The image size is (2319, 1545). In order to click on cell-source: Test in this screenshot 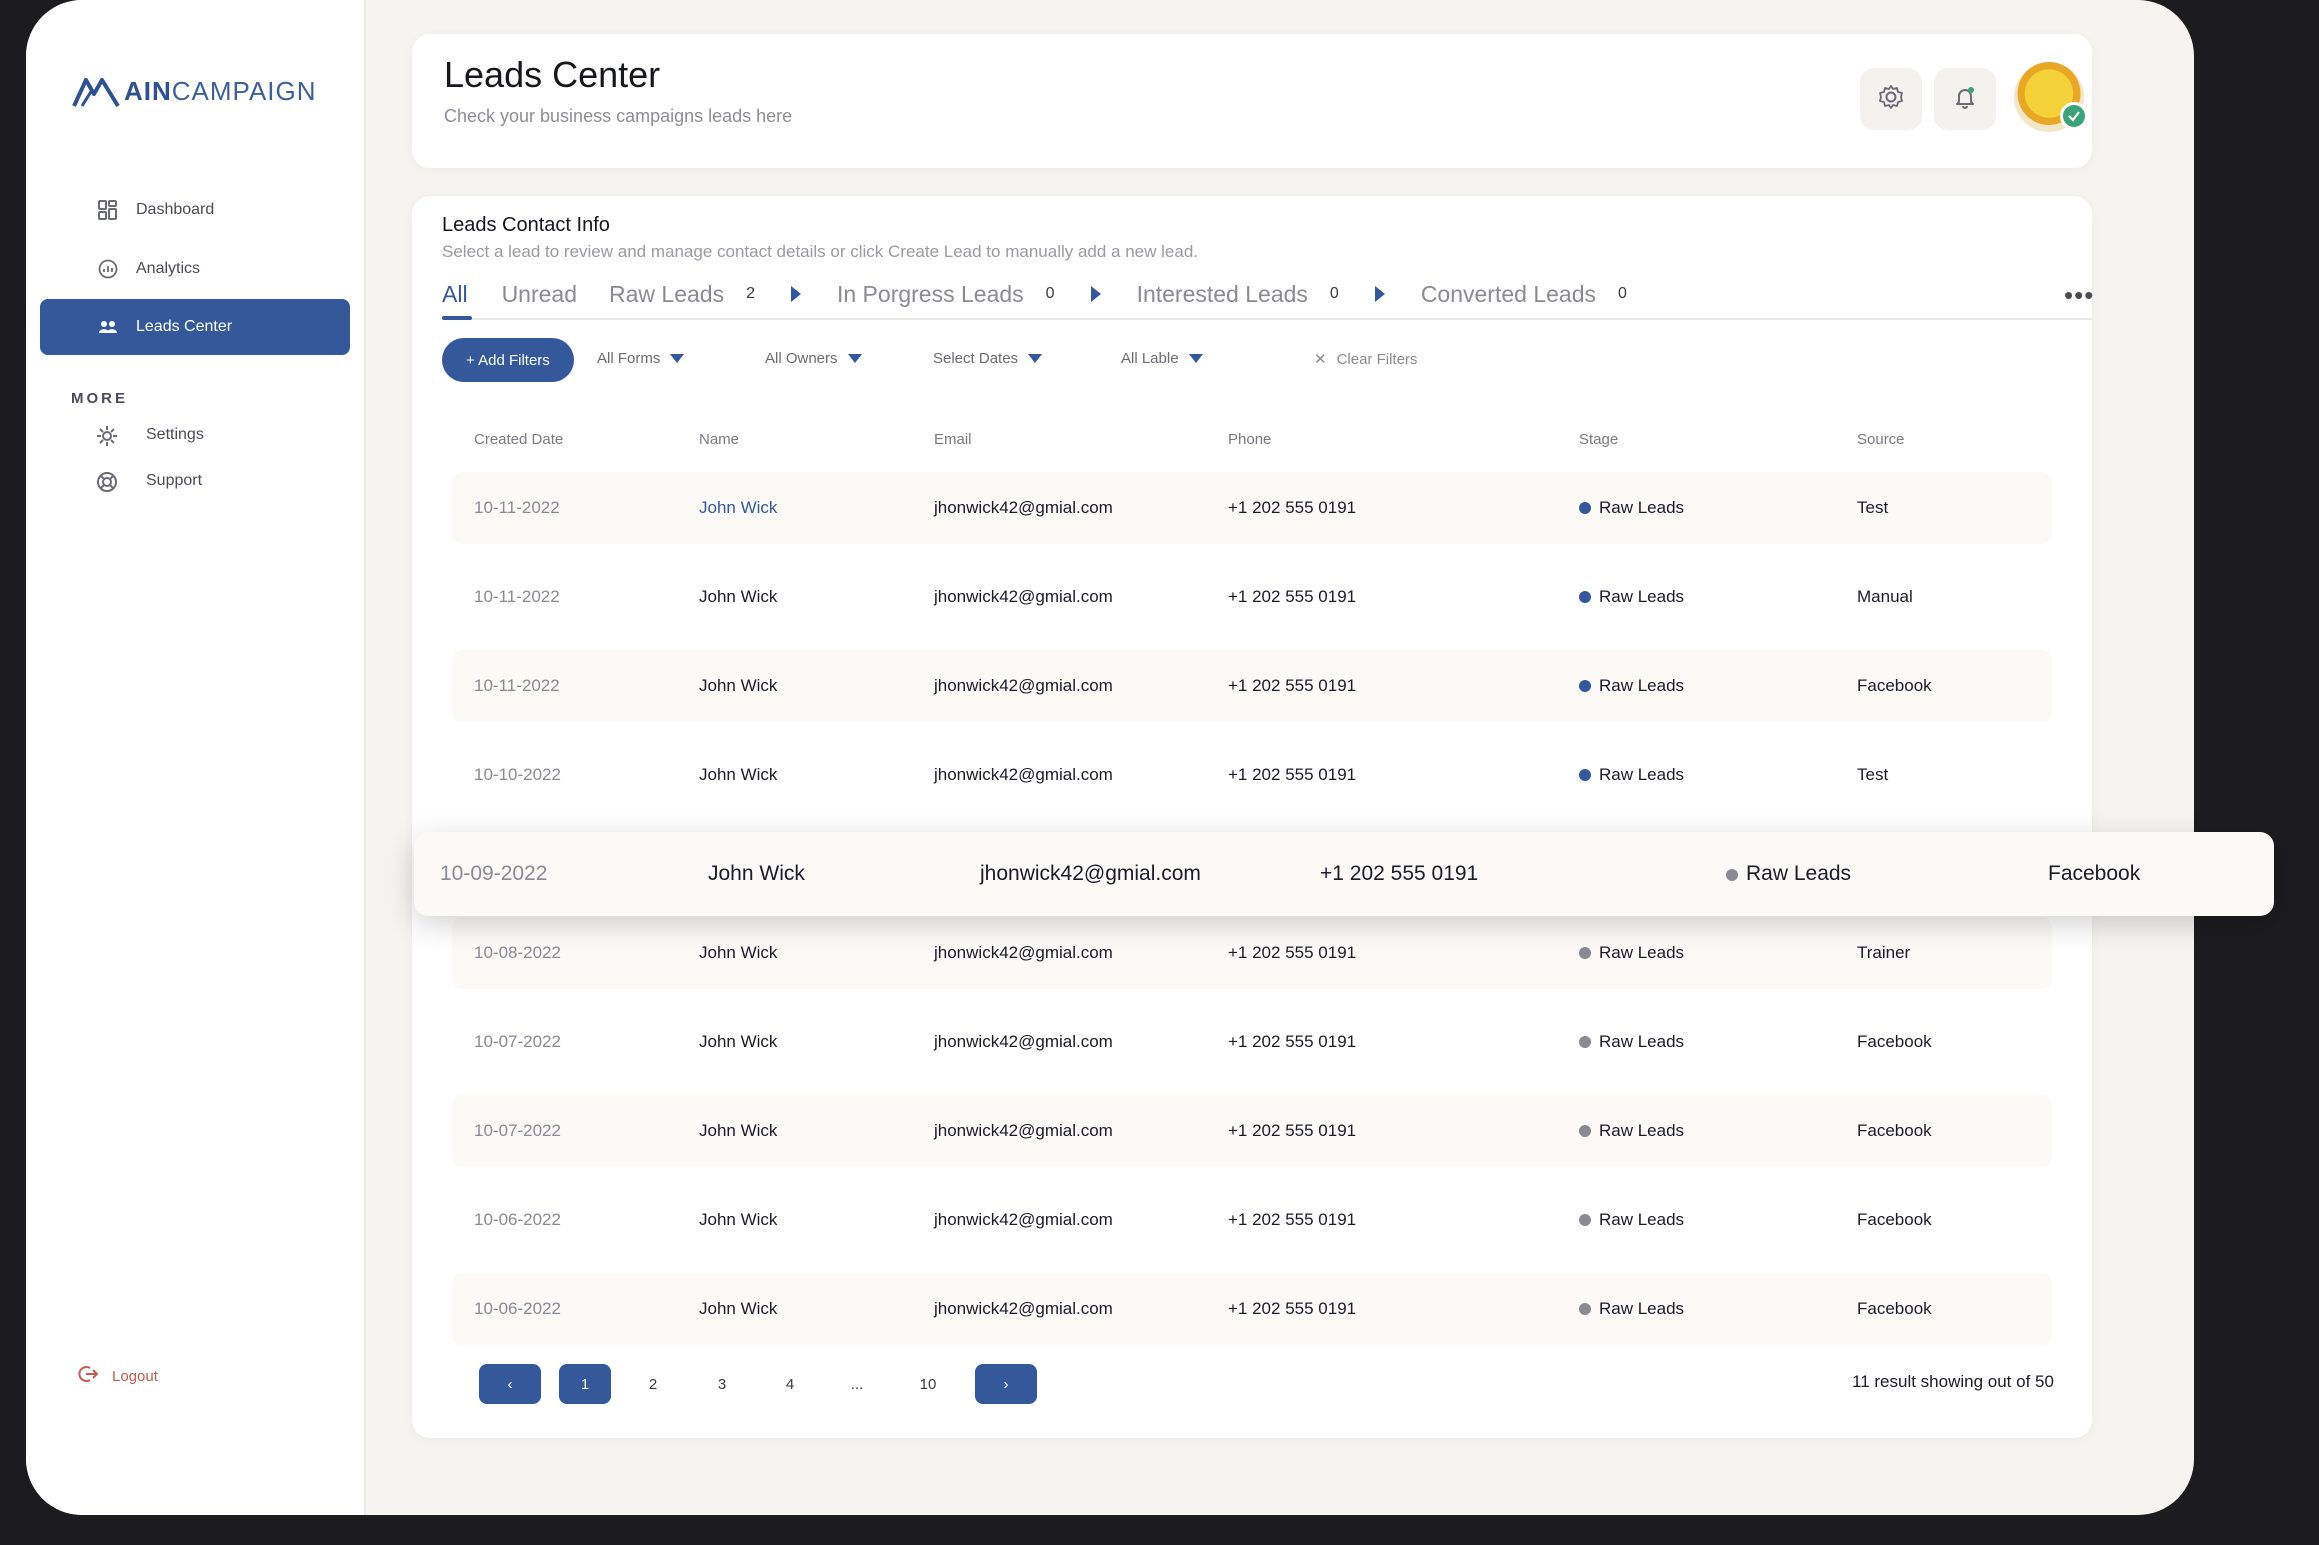, I will do `click(1873, 774)`.